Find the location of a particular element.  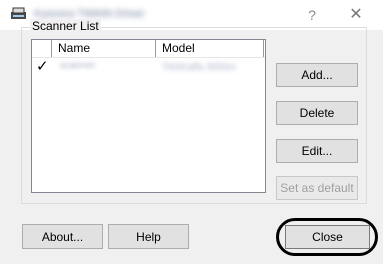

help-button: Help is located at coordinates (148, 236).